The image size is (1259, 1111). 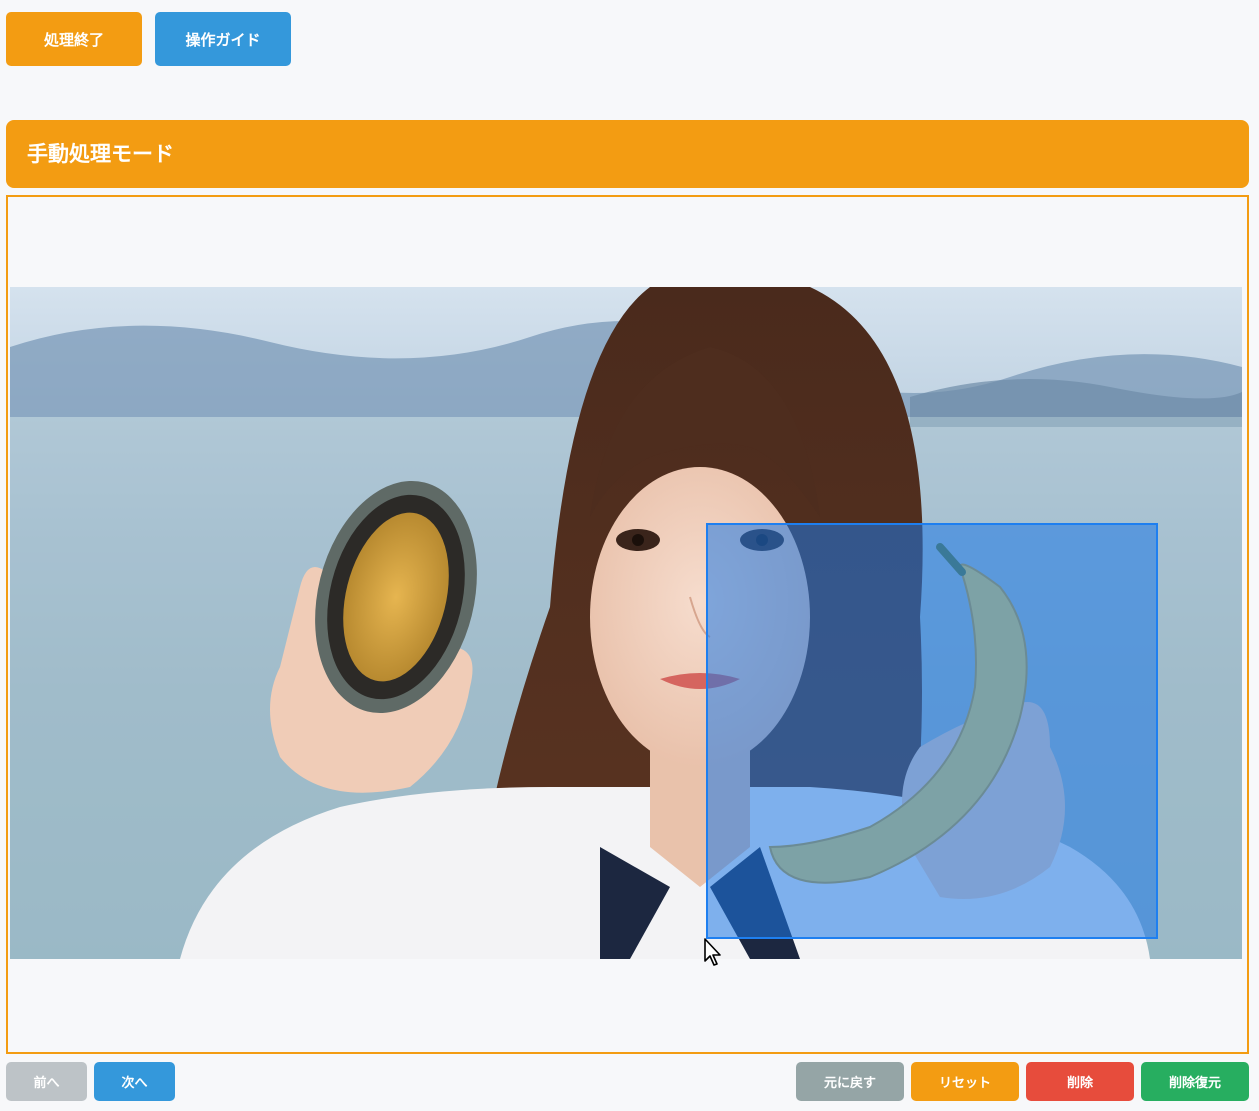 I want to click on operation-guide-button: 操作ガイド, so click(x=223, y=39).